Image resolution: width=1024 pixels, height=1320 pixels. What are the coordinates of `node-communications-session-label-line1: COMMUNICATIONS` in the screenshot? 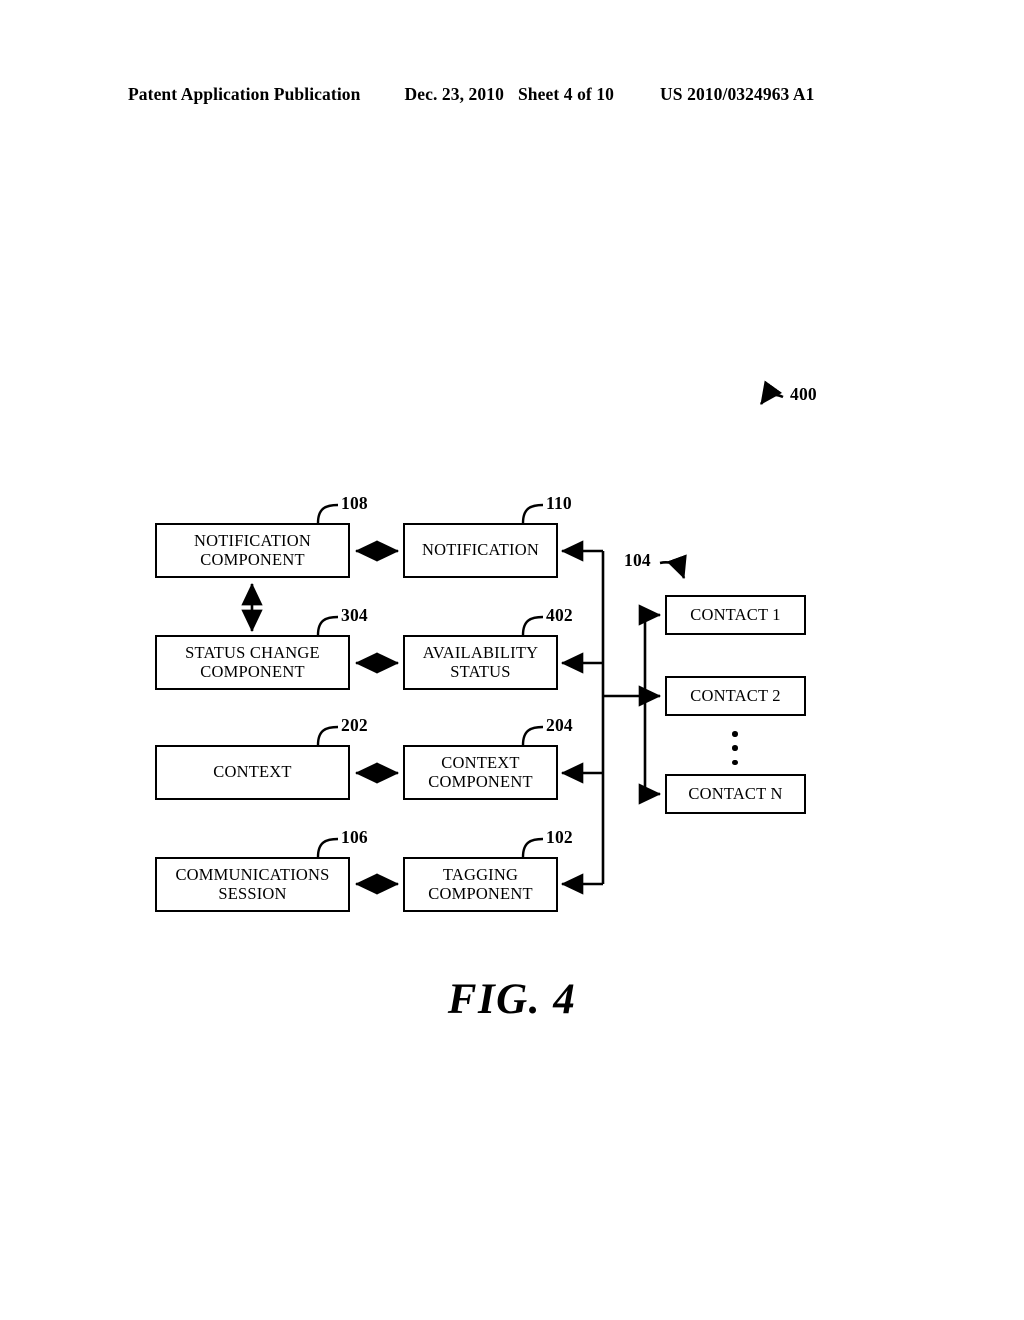 It's located at (252, 875).